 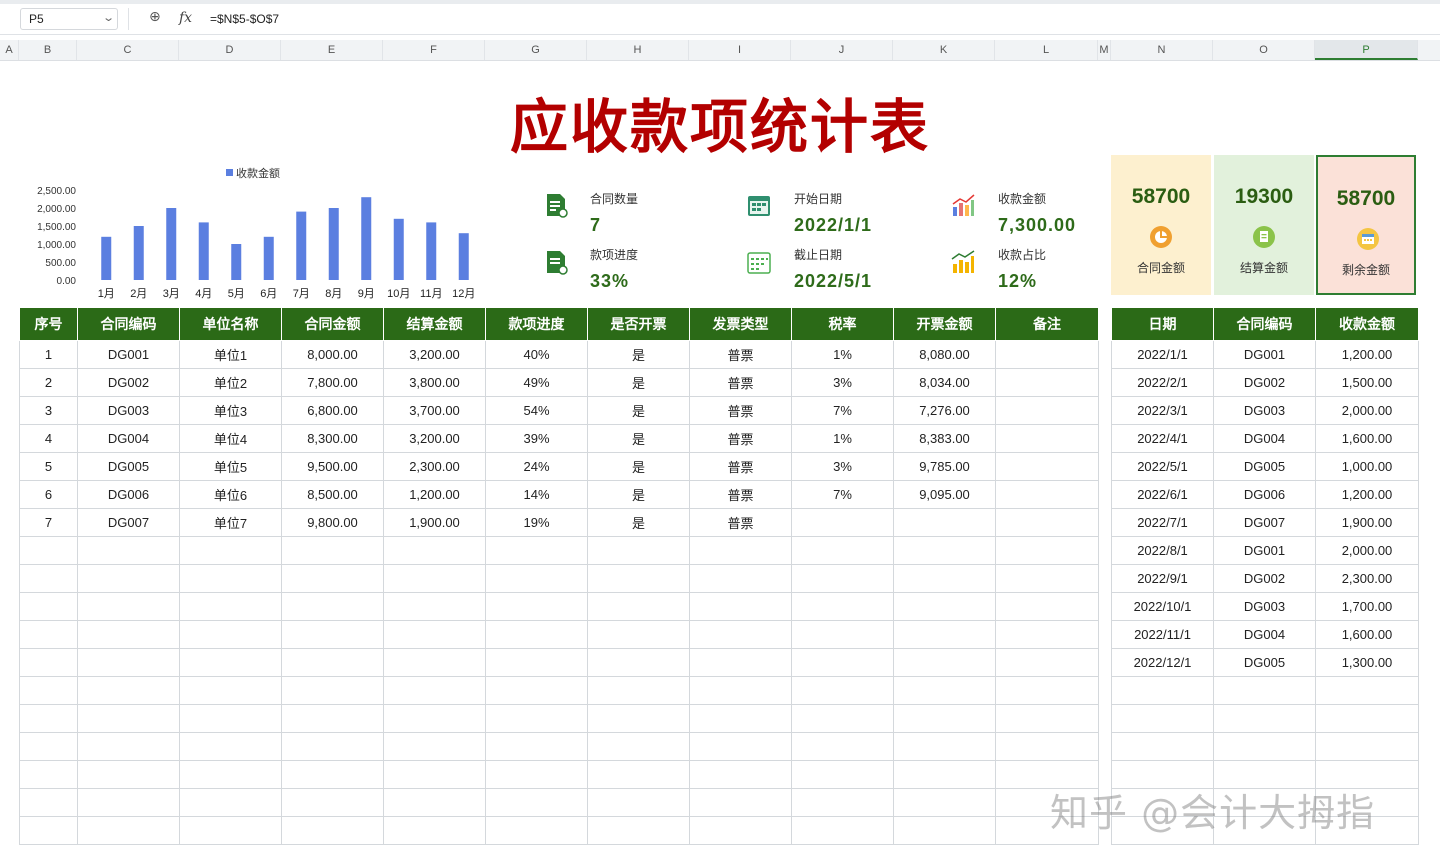 What do you see at coordinates (1162, 550) in the screenshot?
I see `table-cell: 2022/8/1` at bounding box center [1162, 550].